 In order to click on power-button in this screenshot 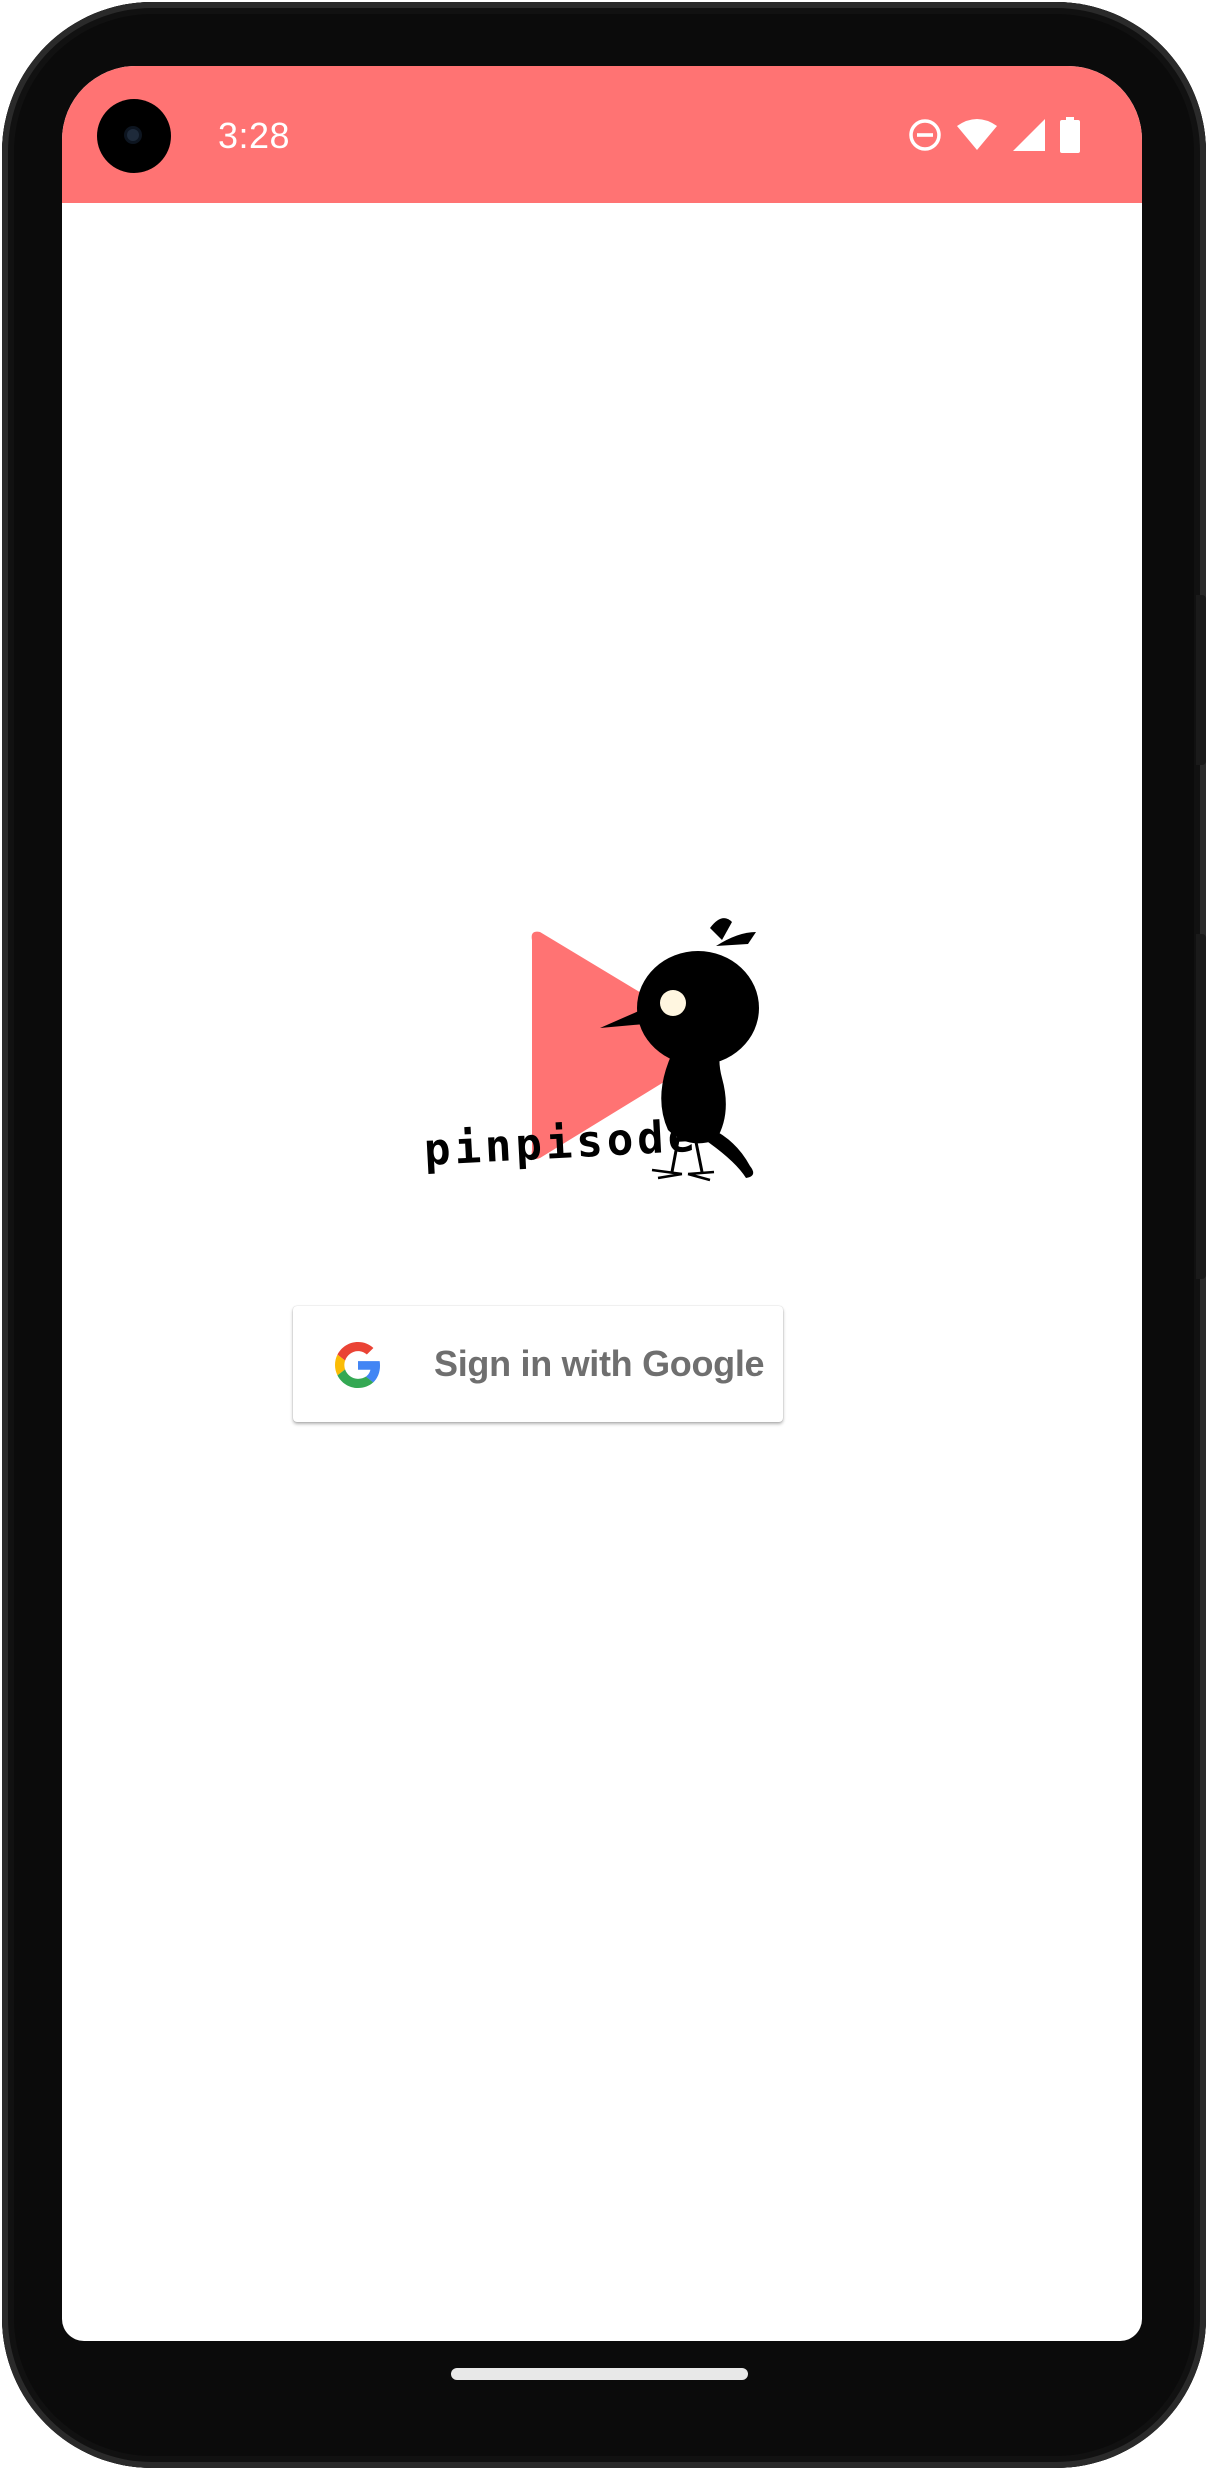, I will do `click(1201, 680)`.